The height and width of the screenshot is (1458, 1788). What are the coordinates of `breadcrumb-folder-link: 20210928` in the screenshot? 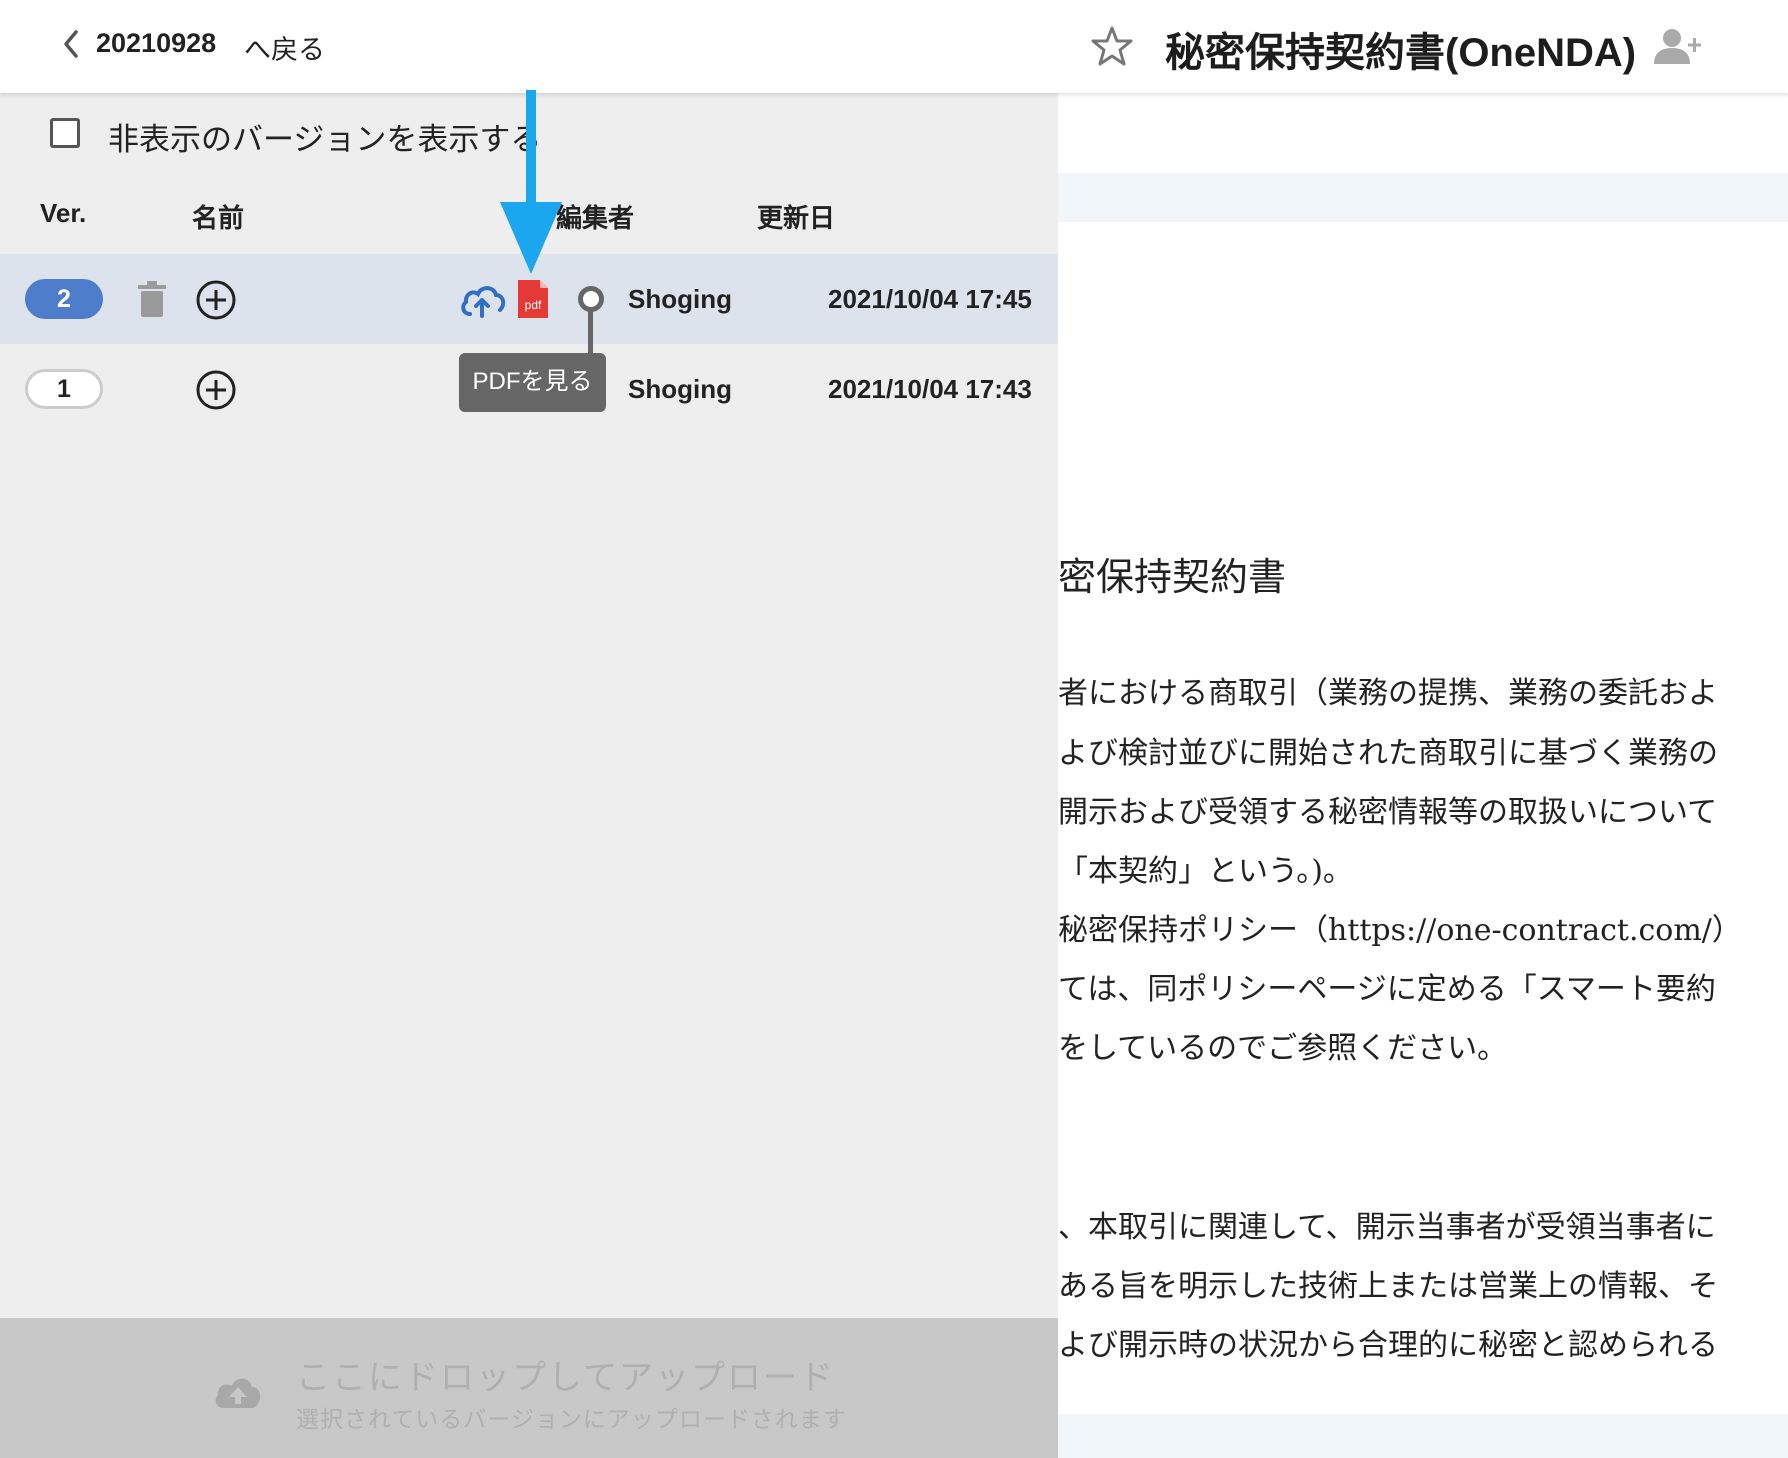 It's located at (156, 43).